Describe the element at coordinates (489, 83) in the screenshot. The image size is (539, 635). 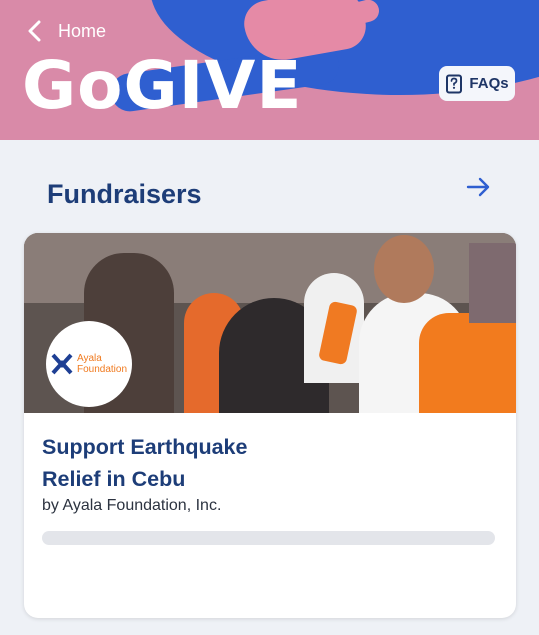
I see `faqs-label: FAQs` at that location.